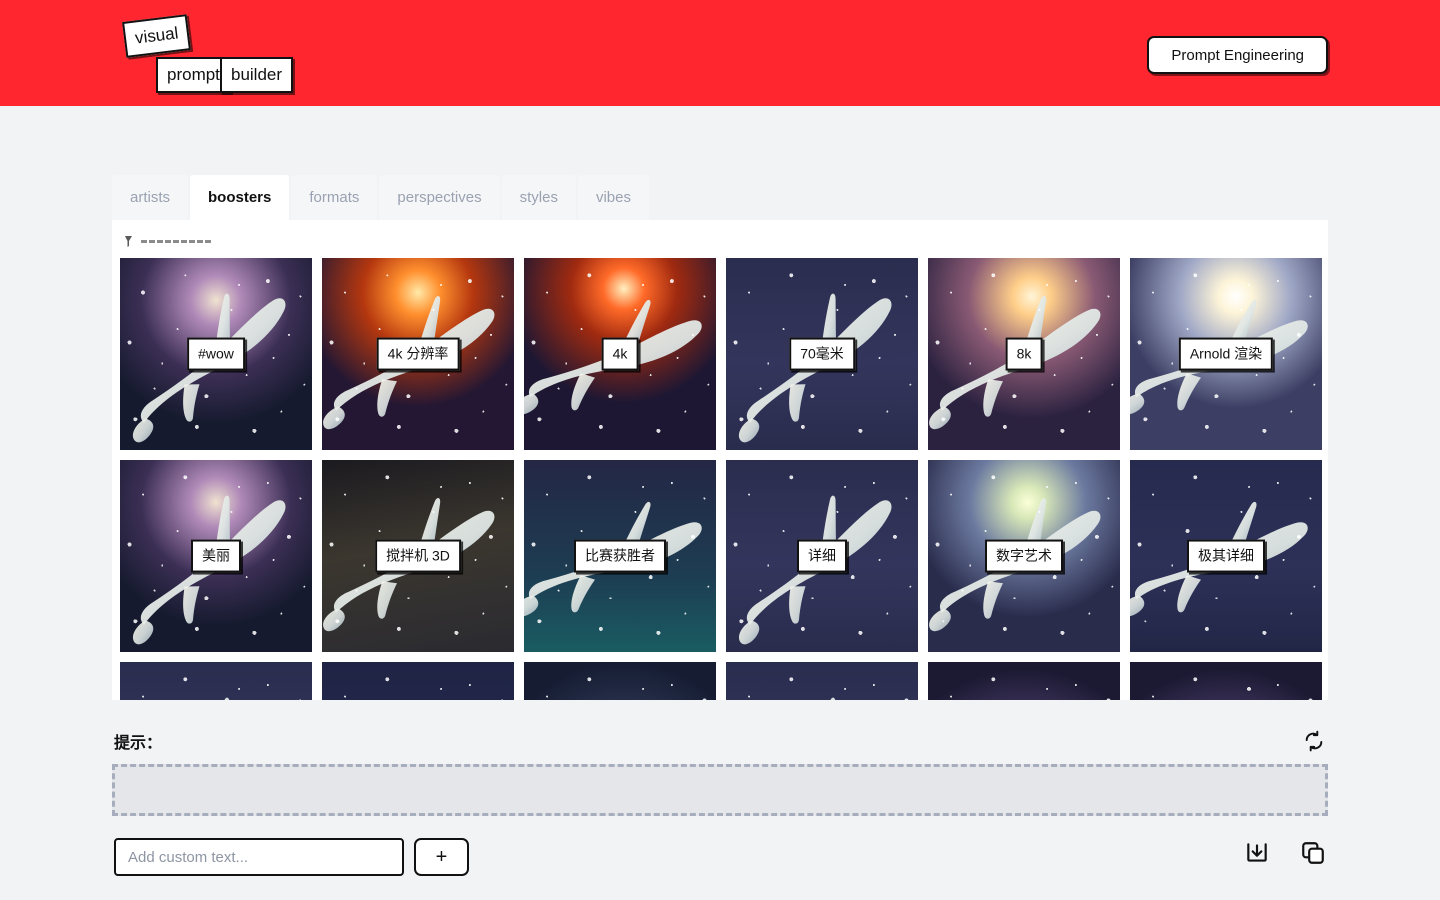  I want to click on booster-card: 8k, so click(1024, 354).